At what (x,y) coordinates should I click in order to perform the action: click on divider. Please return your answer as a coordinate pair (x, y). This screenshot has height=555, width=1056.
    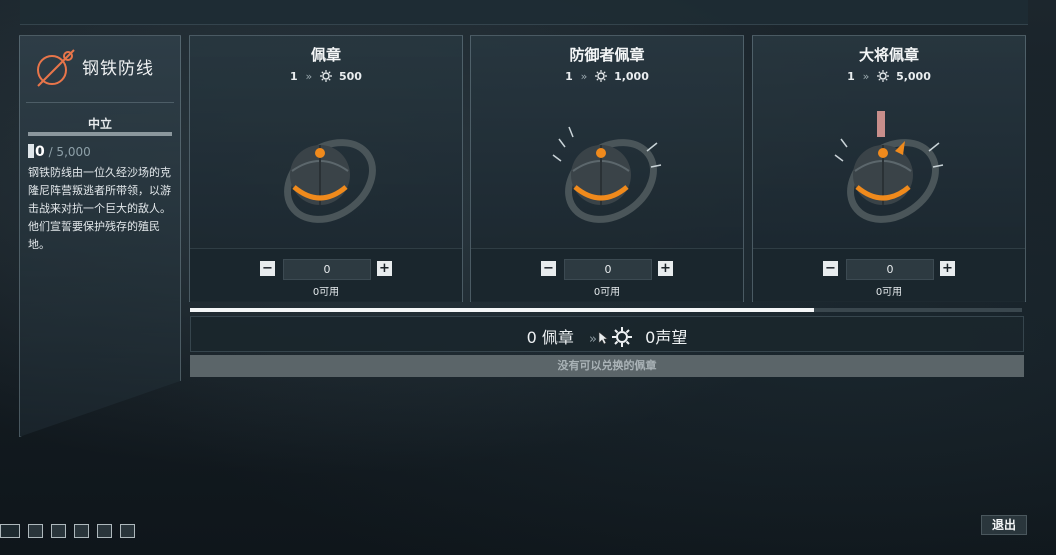
    Looking at the image, I should click on (100, 102).